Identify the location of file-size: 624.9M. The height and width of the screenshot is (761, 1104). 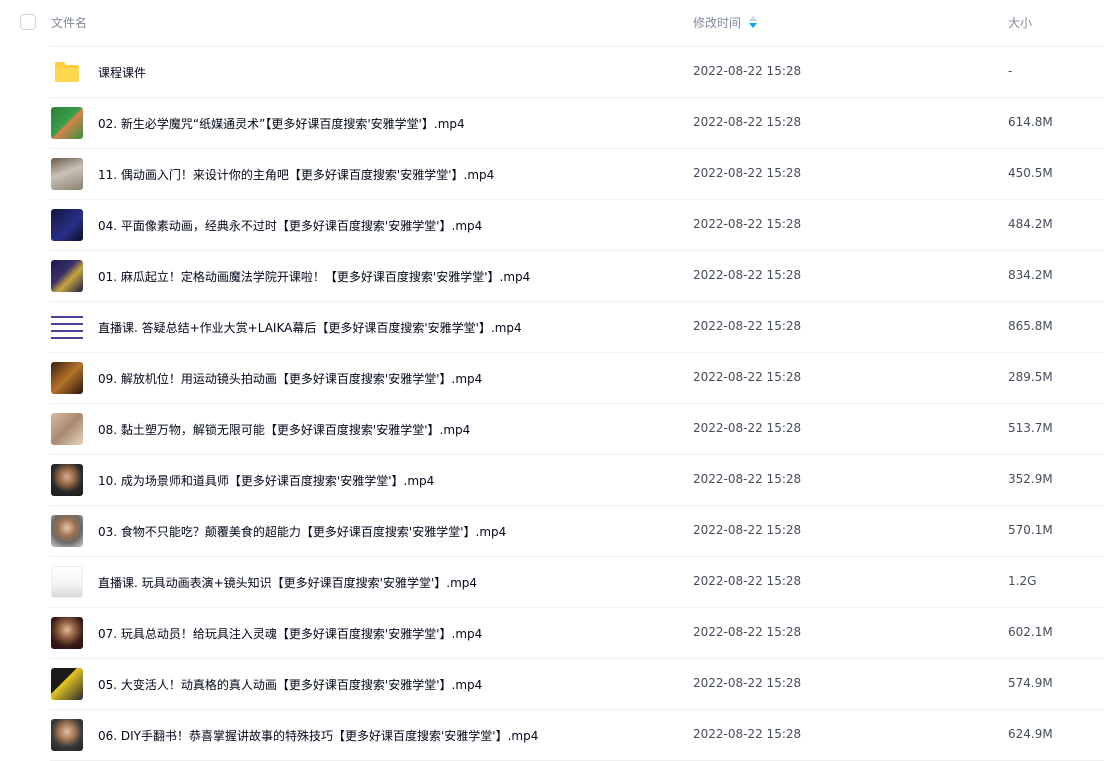
(1030, 734).